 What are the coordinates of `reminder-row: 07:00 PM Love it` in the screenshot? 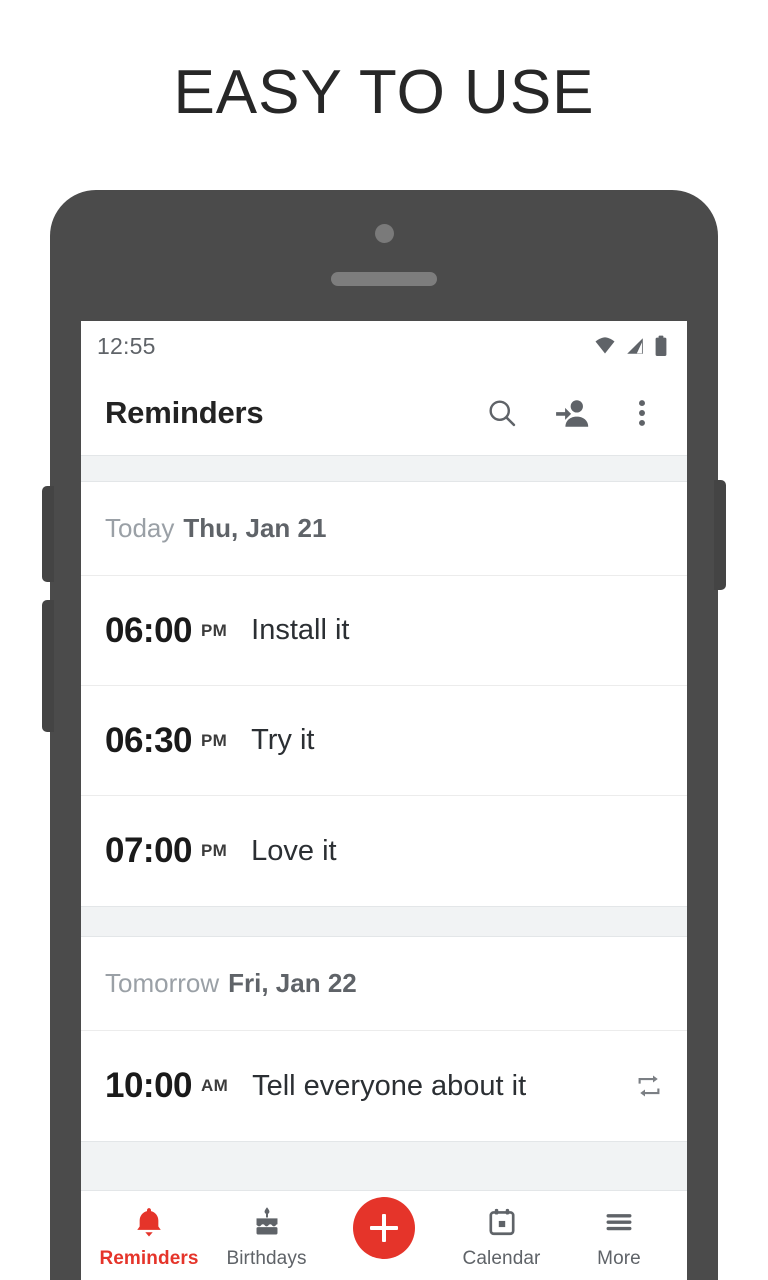 It's located at (384, 851).